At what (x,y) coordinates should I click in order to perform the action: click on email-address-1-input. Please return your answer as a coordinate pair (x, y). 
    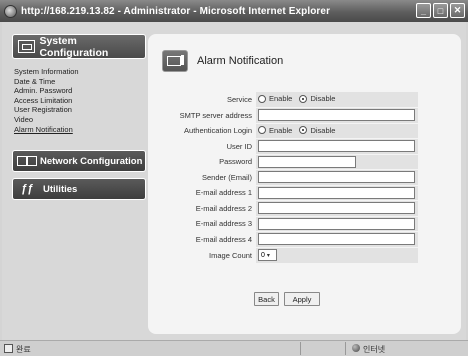
    Looking at the image, I should click on (336, 192).